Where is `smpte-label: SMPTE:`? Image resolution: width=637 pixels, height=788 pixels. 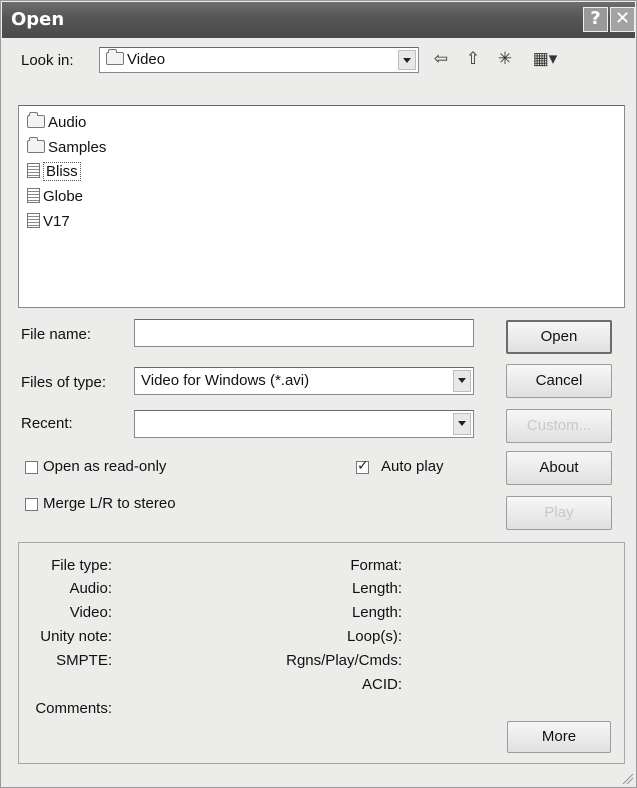
smpte-label: SMPTE: is located at coordinates (84, 660).